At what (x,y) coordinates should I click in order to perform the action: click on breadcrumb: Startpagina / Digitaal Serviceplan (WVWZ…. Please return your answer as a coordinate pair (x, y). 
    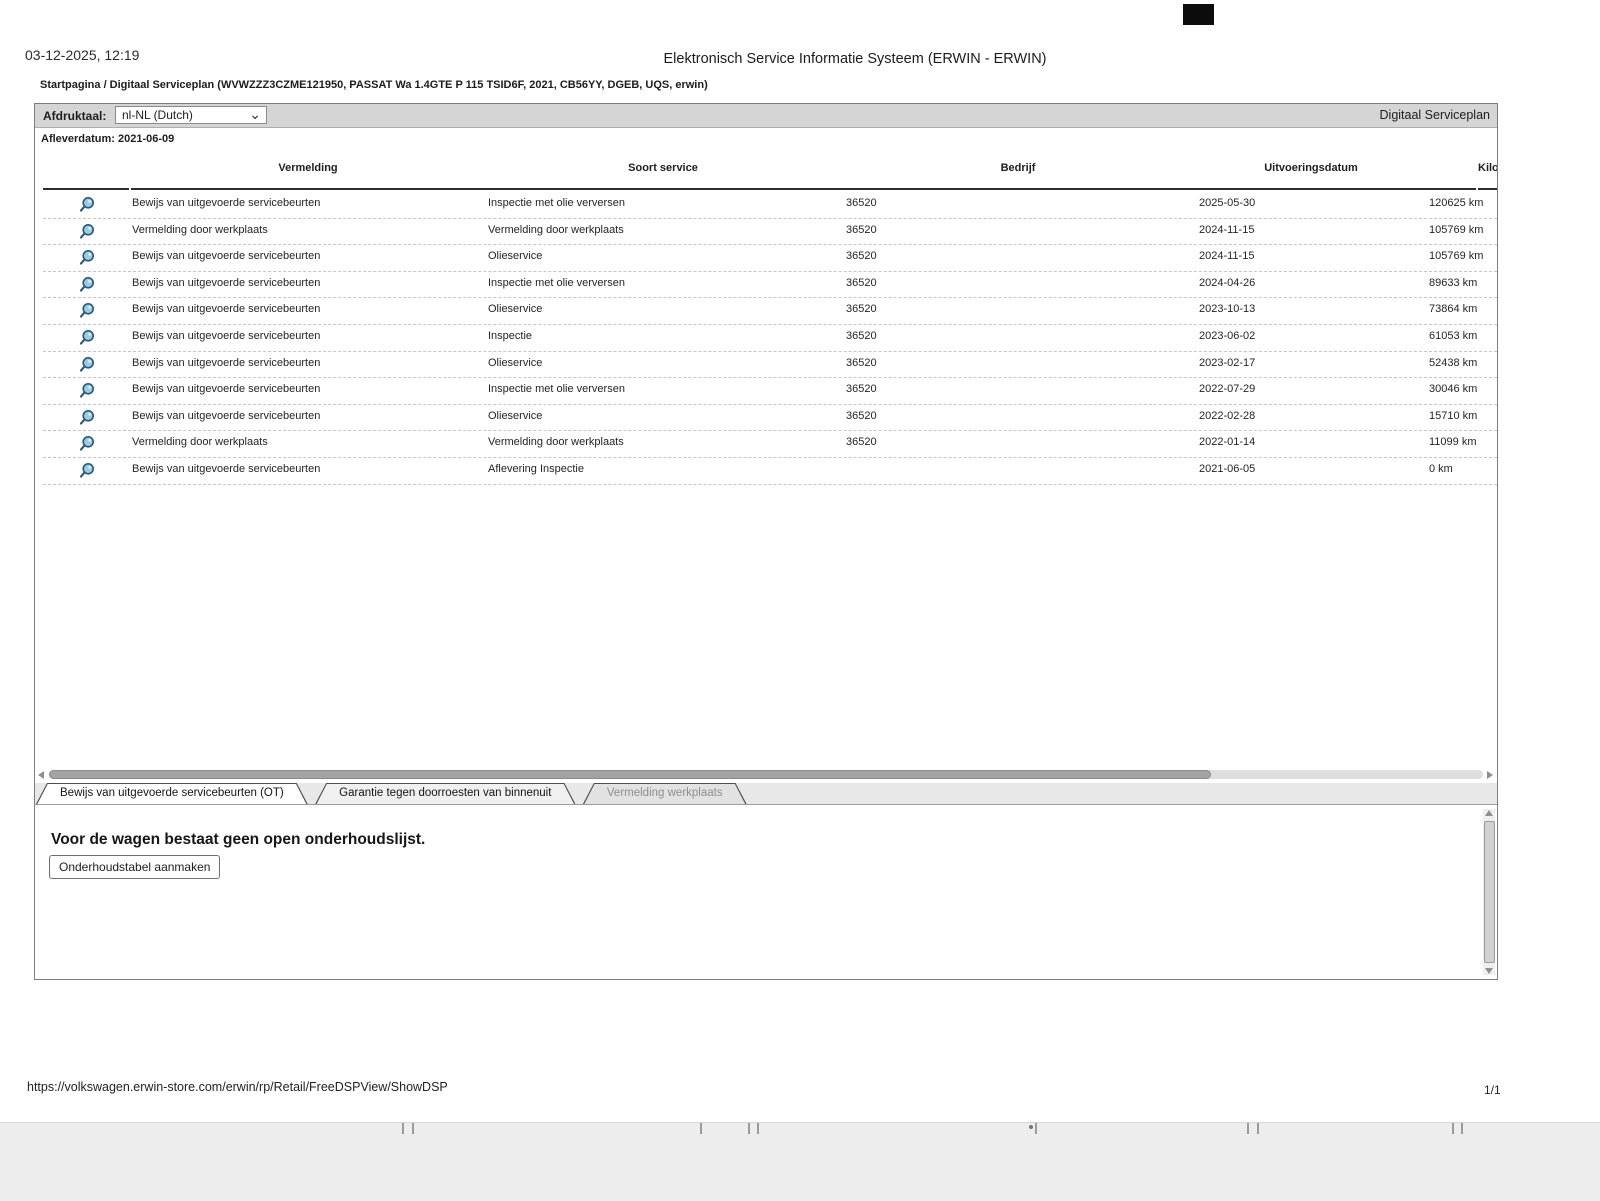
    Looking at the image, I should click on (374, 85).